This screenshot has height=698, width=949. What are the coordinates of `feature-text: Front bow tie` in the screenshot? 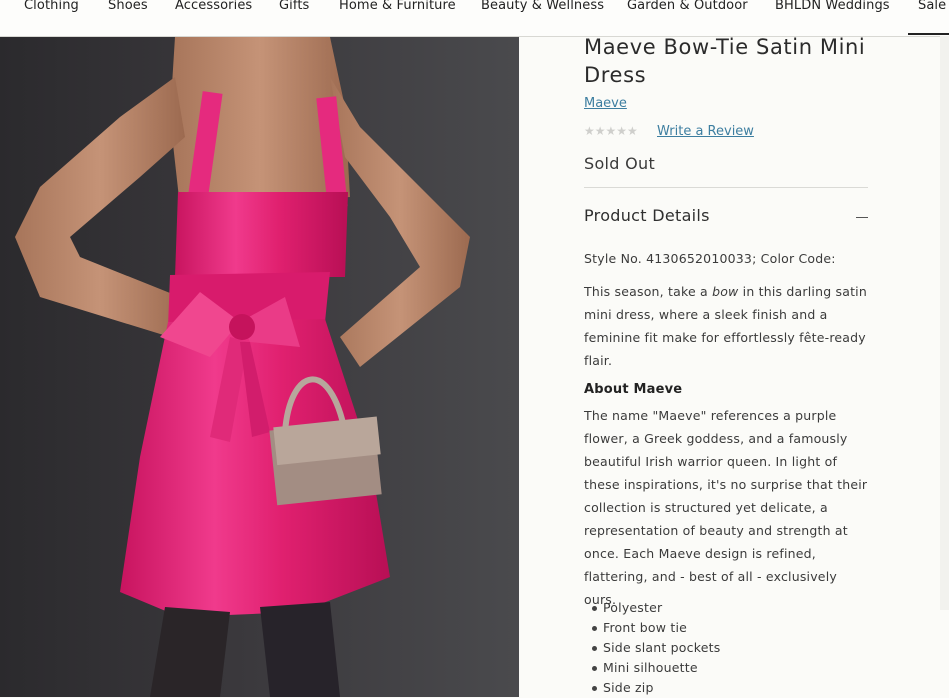 It's located at (645, 627).